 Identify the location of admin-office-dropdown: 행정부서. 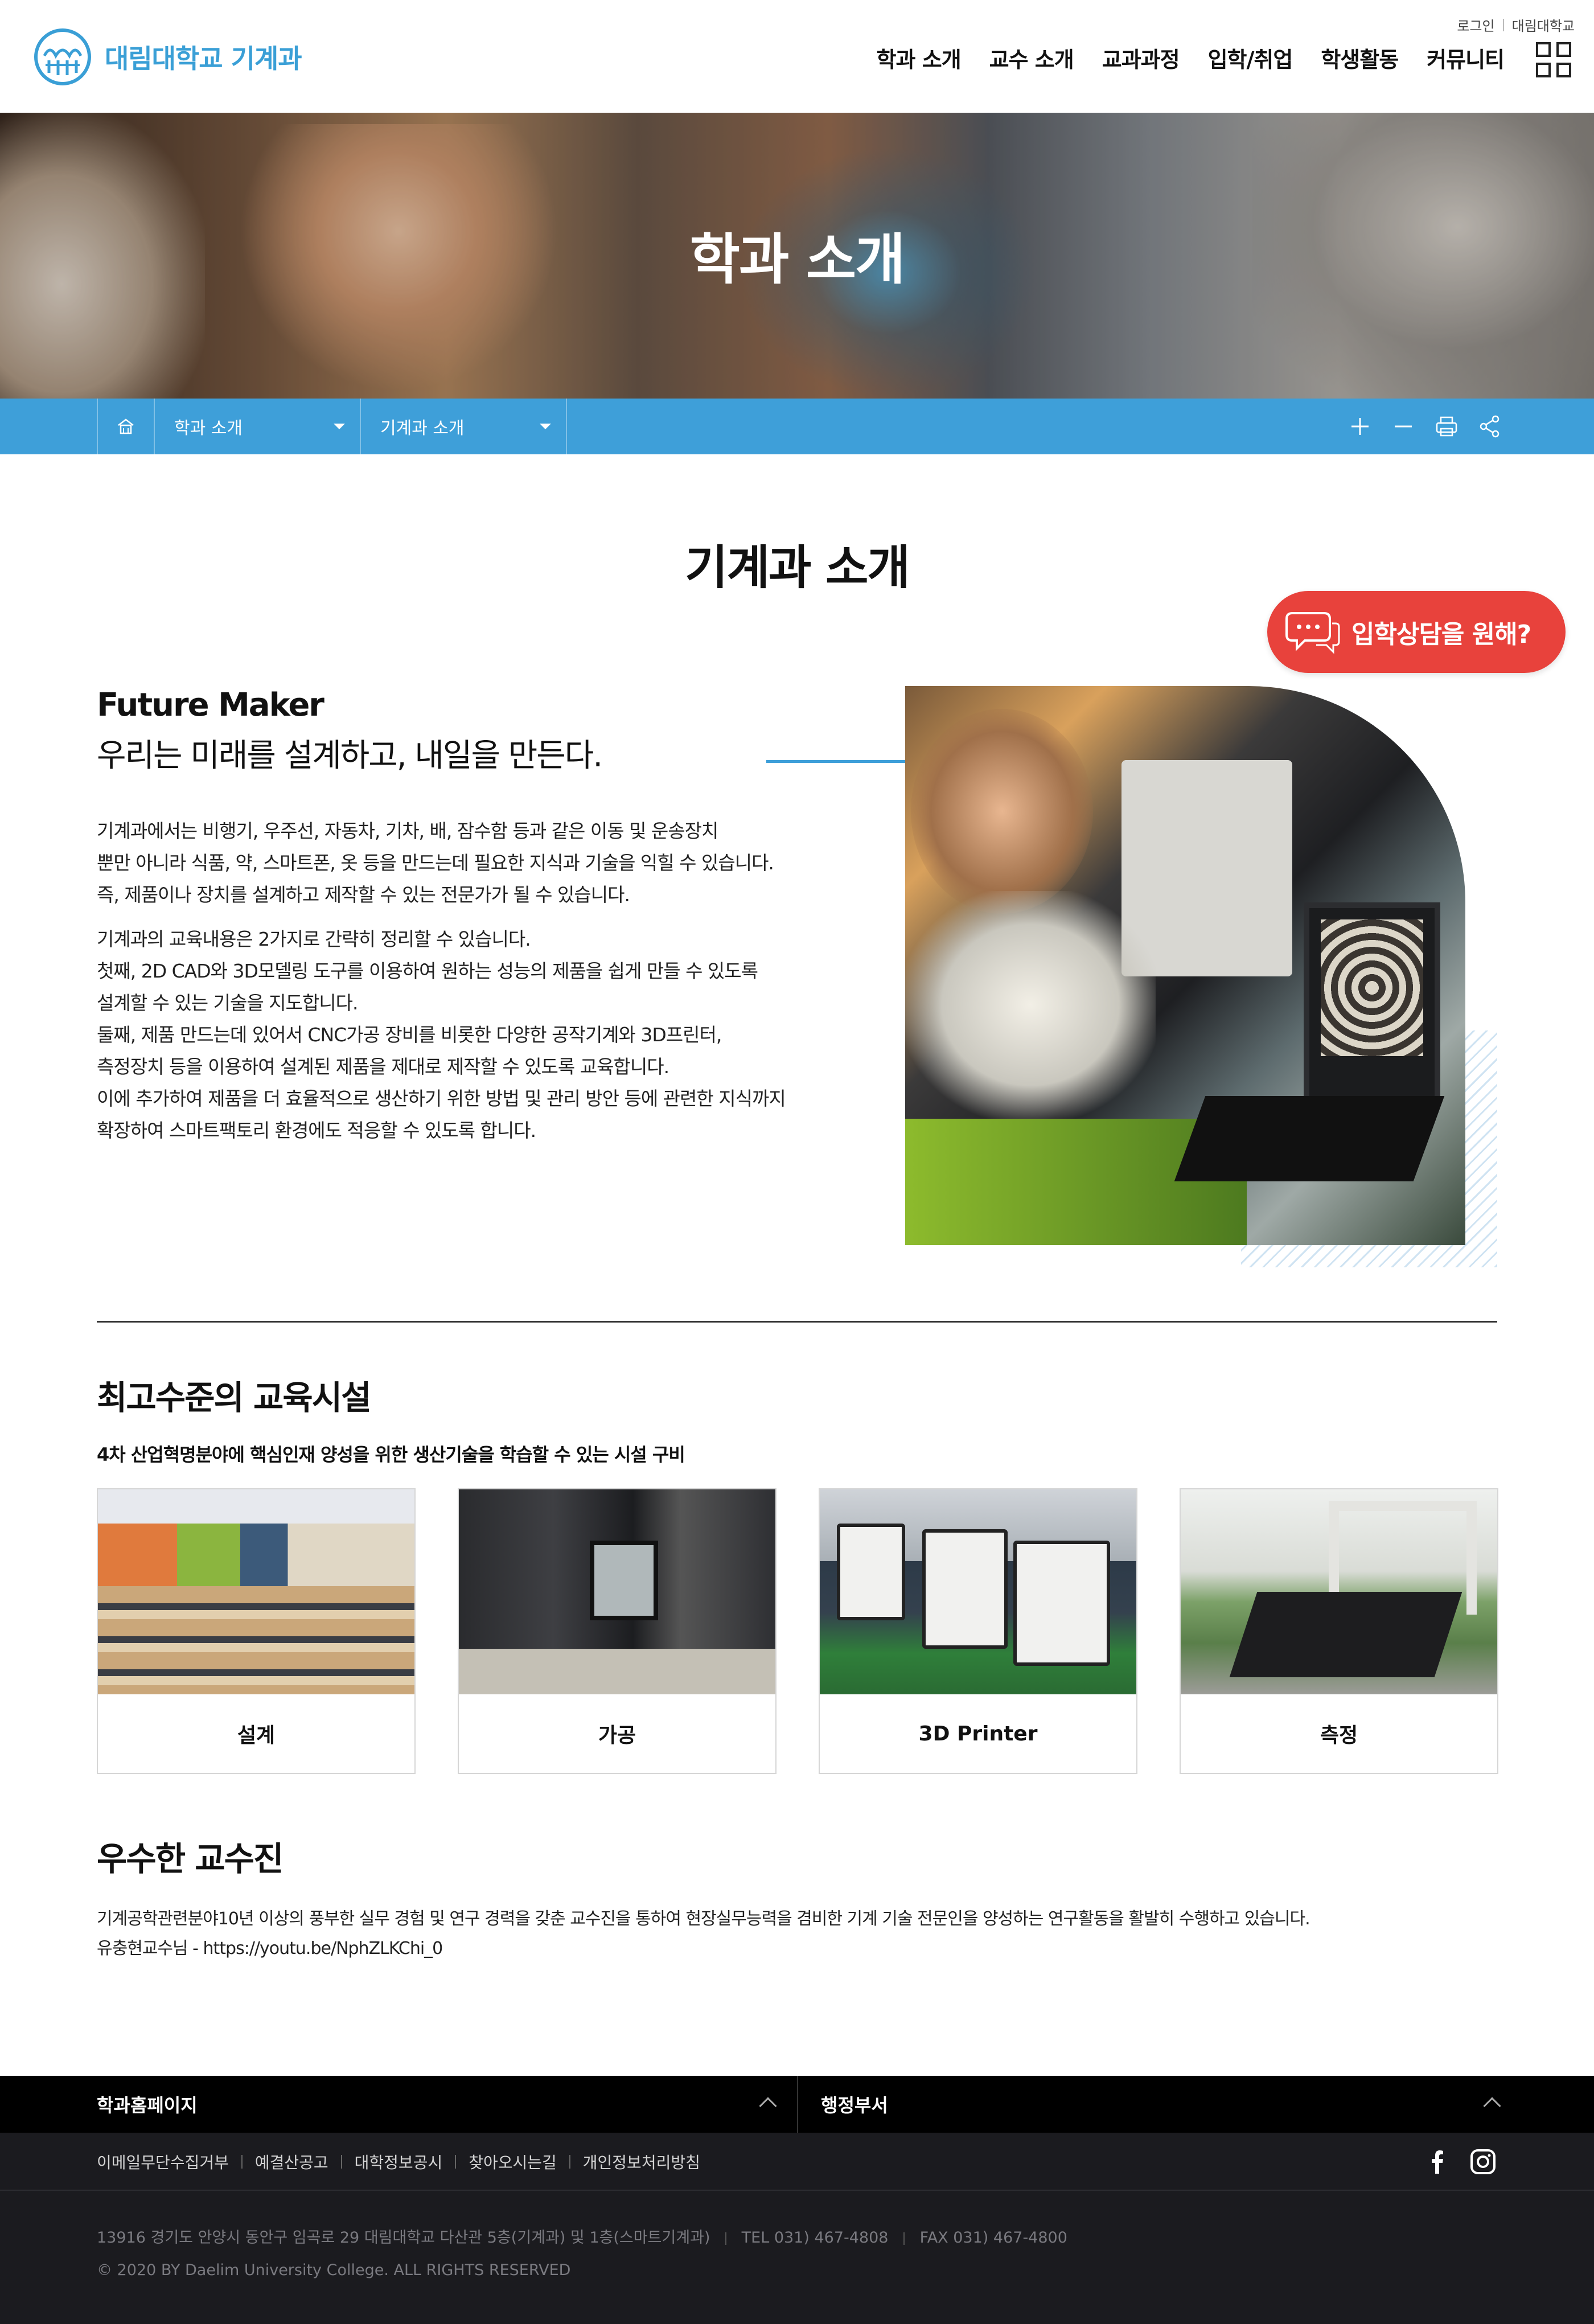
(1161, 2104).